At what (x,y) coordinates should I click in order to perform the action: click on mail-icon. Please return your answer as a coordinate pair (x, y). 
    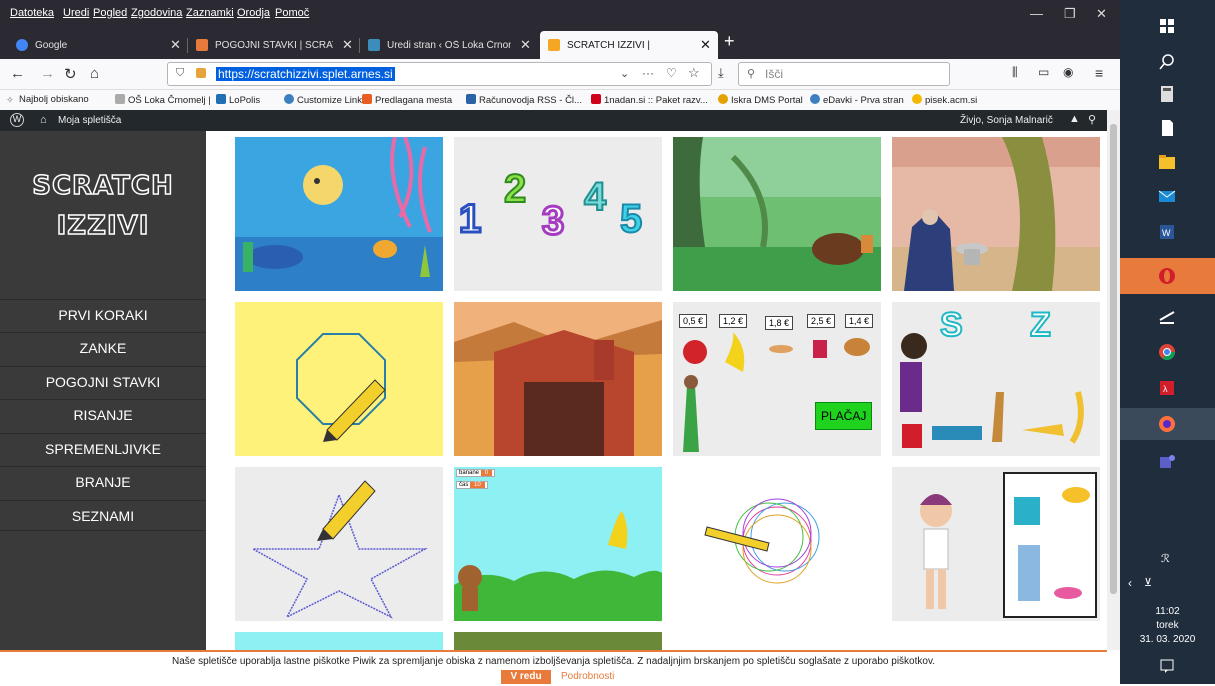
    Looking at the image, I should click on (1167, 196).